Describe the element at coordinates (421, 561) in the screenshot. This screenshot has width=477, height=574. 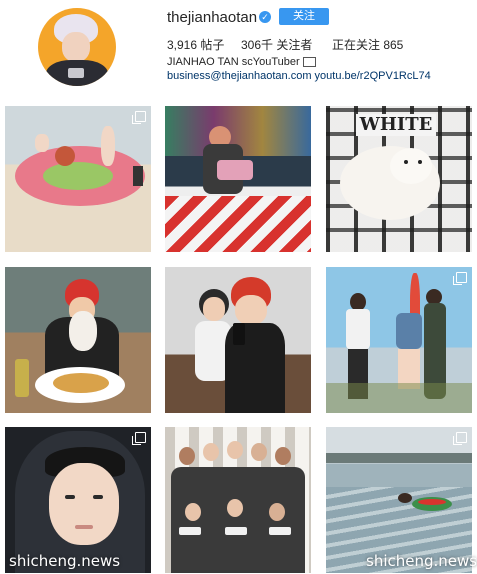
I see `watermark-right: shicheng.news` at that location.